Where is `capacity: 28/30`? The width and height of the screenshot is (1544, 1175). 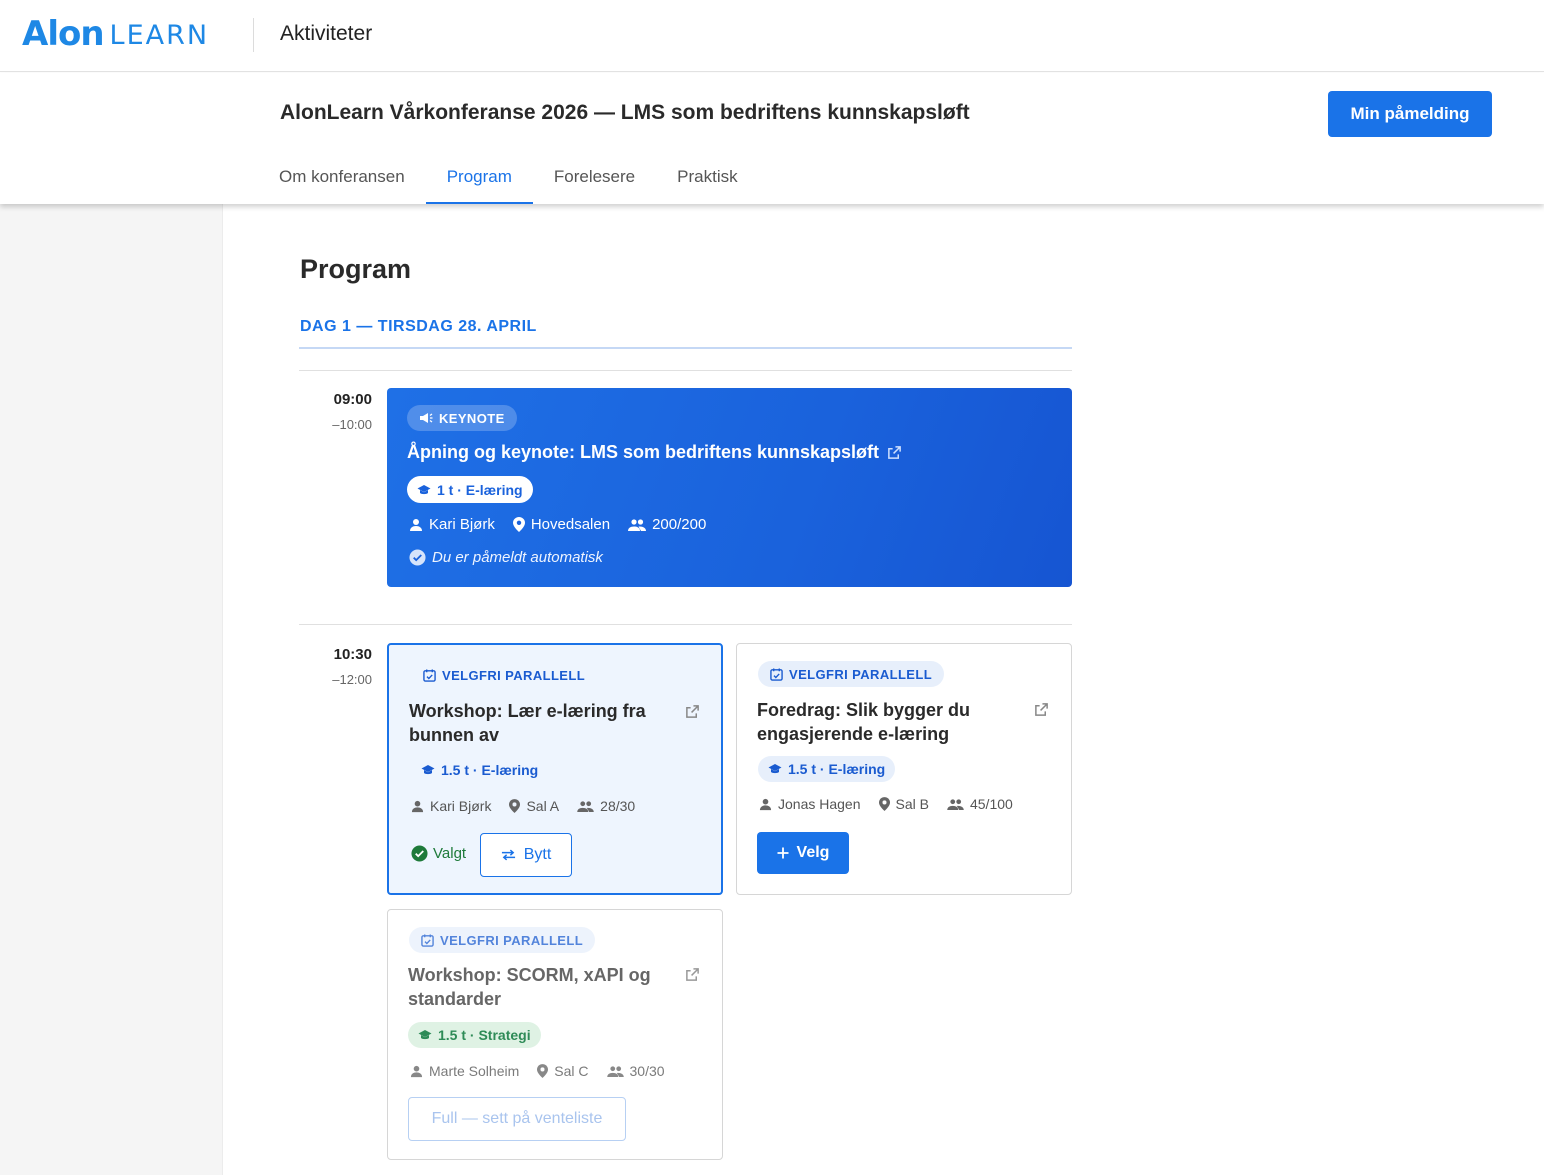
capacity: 28/30 is located at coordinates (606, 806).